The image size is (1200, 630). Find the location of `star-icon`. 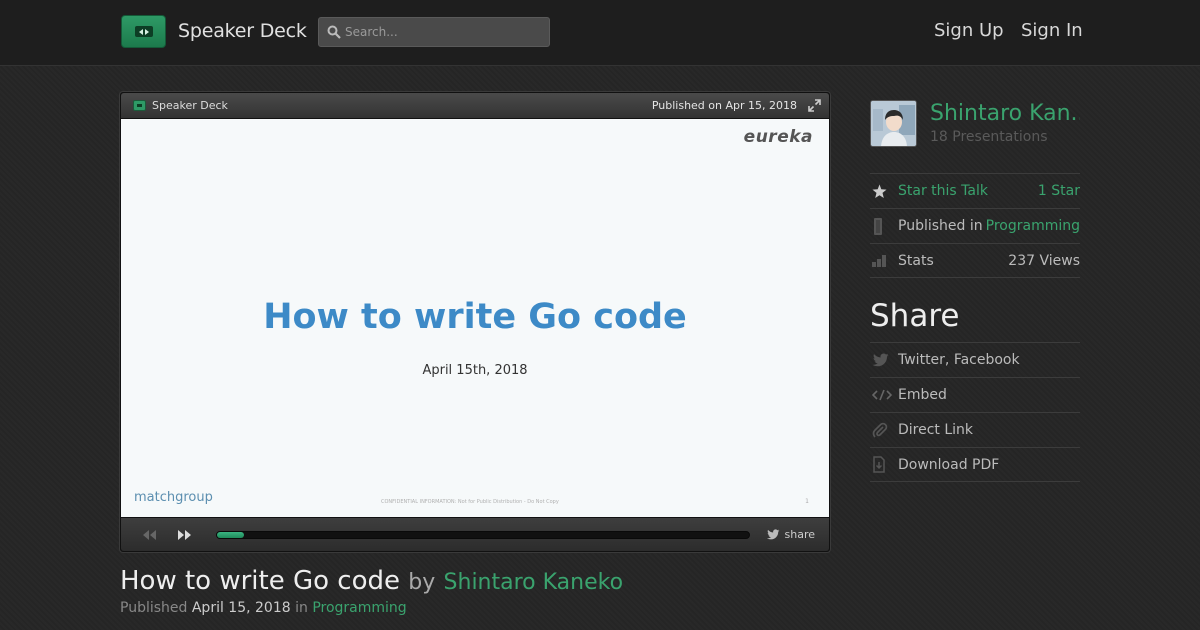

star-icon is located at coordinates (884, 191).